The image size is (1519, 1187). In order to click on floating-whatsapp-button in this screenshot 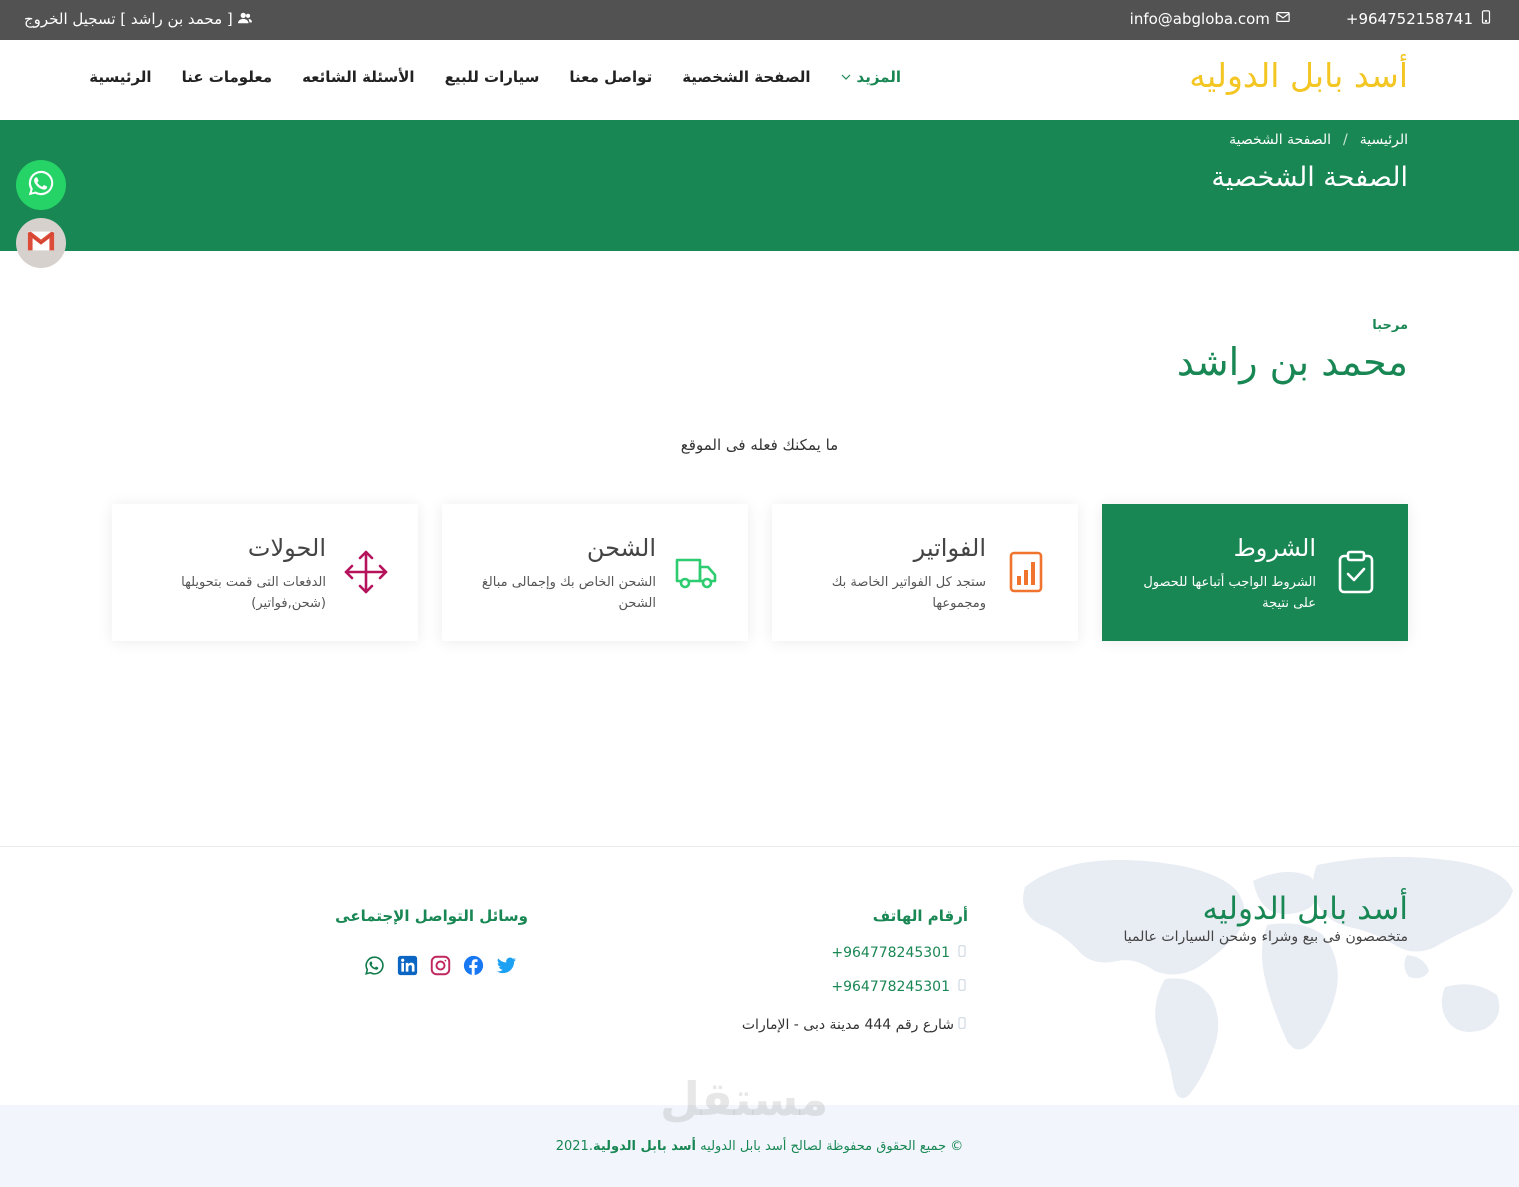, I will do `click(41, 185)`.